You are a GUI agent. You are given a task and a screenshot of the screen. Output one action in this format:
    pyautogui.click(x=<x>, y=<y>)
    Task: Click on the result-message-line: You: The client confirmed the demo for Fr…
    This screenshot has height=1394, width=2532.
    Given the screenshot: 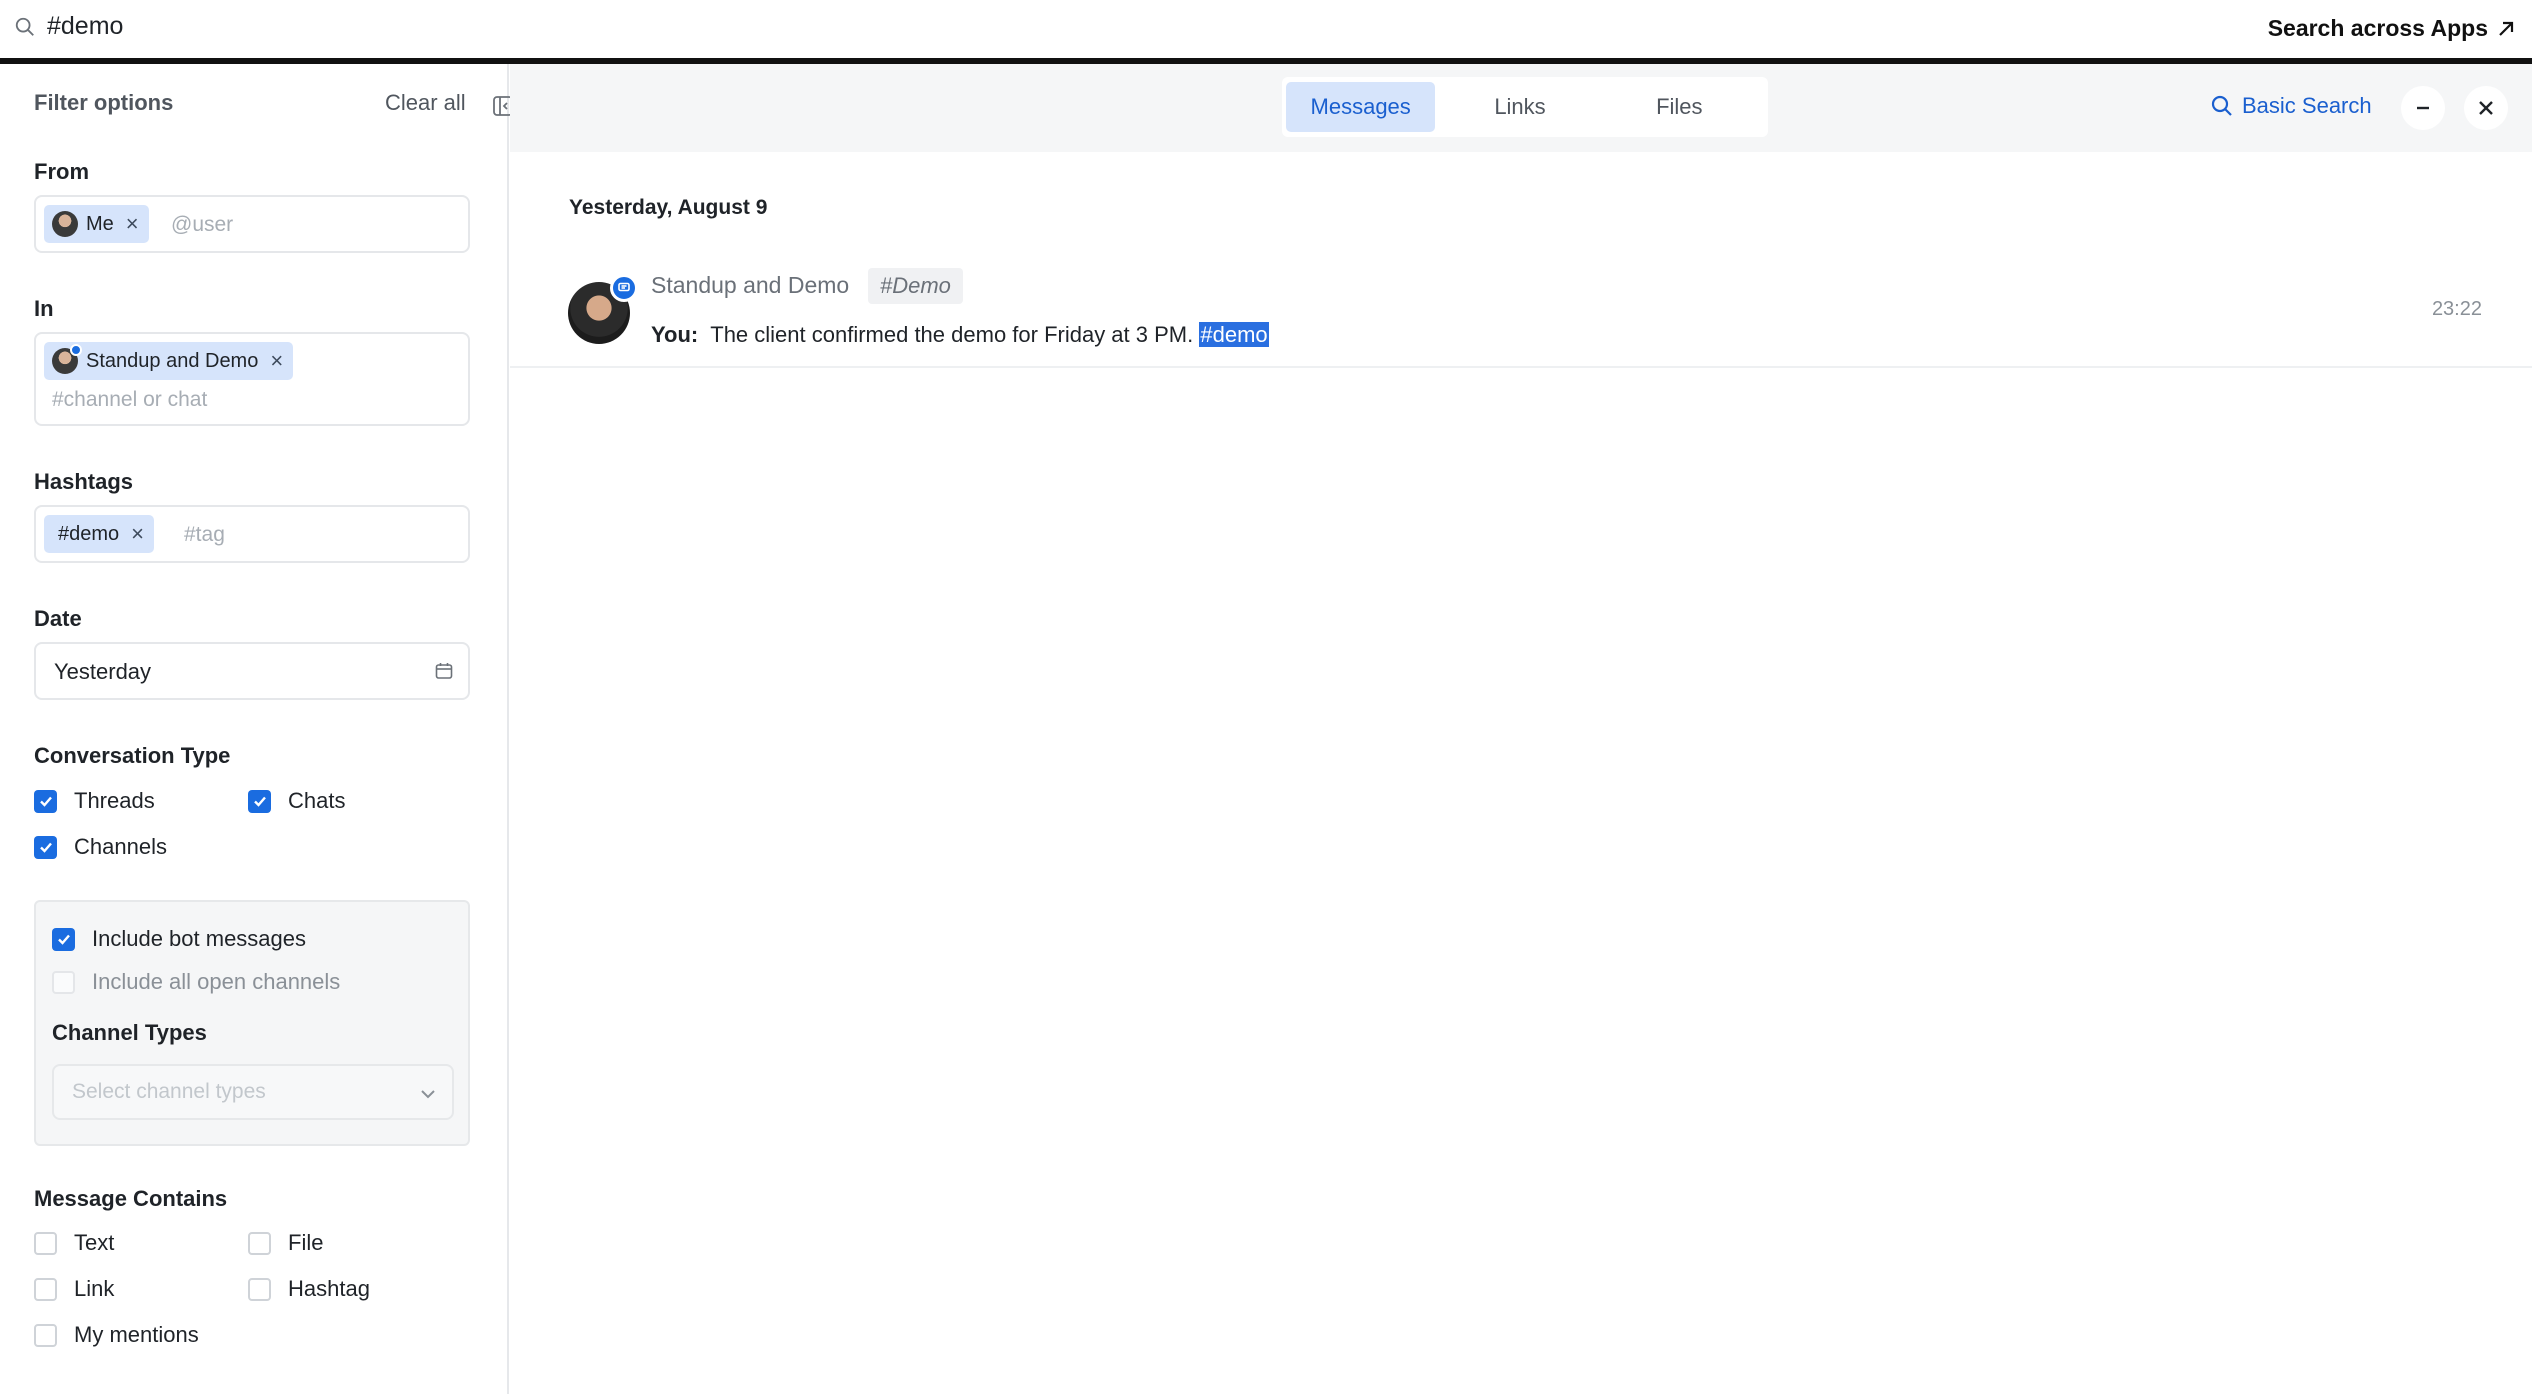 What is the action you would take?
    pyautogui.click(x=960, y=335)
    